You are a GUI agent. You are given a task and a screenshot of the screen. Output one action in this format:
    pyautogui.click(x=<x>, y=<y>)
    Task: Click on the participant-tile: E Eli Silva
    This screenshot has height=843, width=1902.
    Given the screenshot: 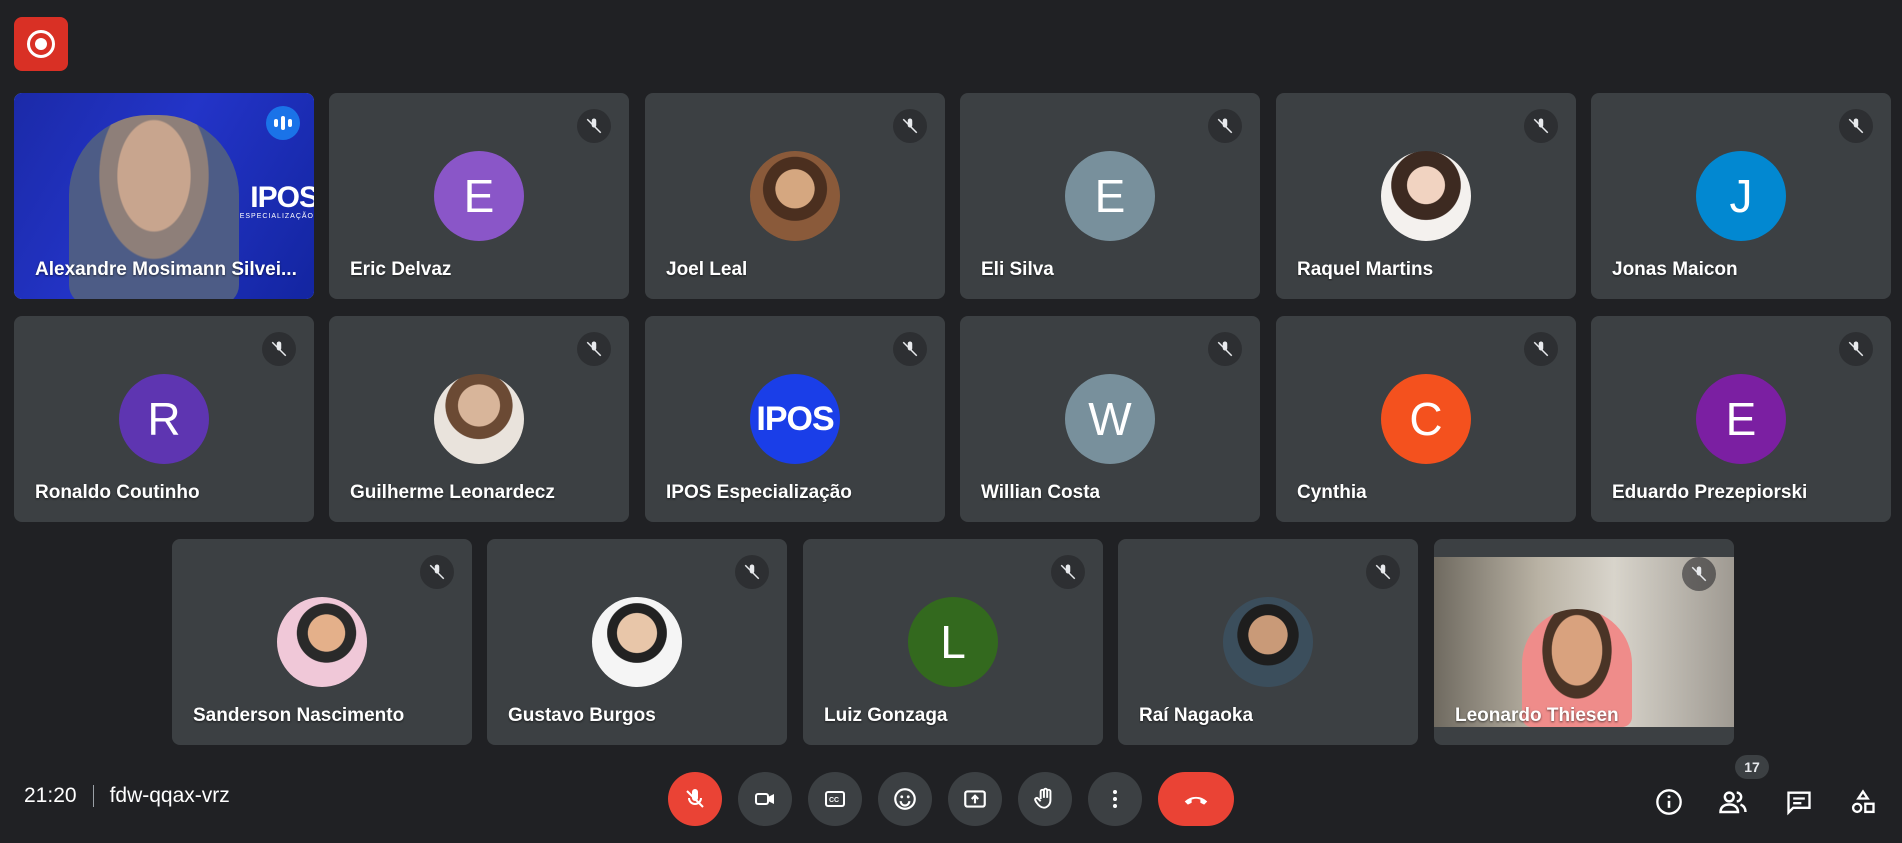 What is the action you would take?
    pyautogui.click(x=1110, y=196)
    